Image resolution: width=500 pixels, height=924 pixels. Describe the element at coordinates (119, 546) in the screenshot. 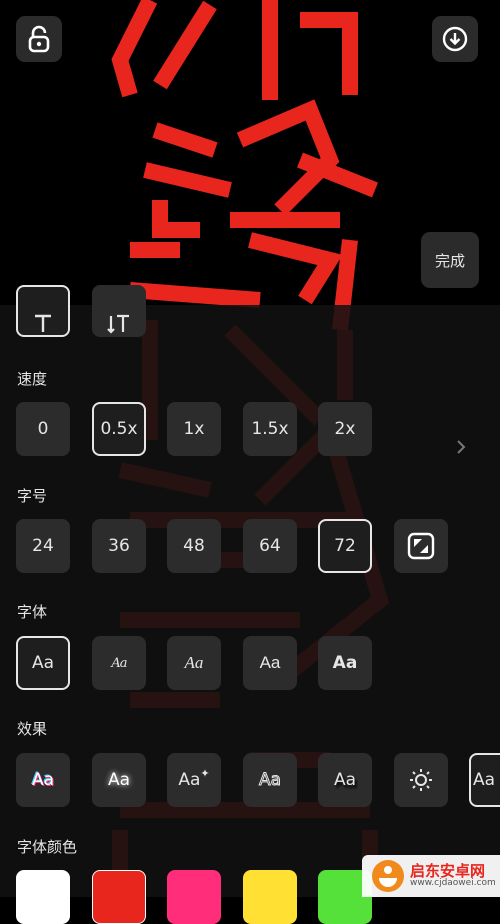

I see `font-size-option-36: 36` at that location.